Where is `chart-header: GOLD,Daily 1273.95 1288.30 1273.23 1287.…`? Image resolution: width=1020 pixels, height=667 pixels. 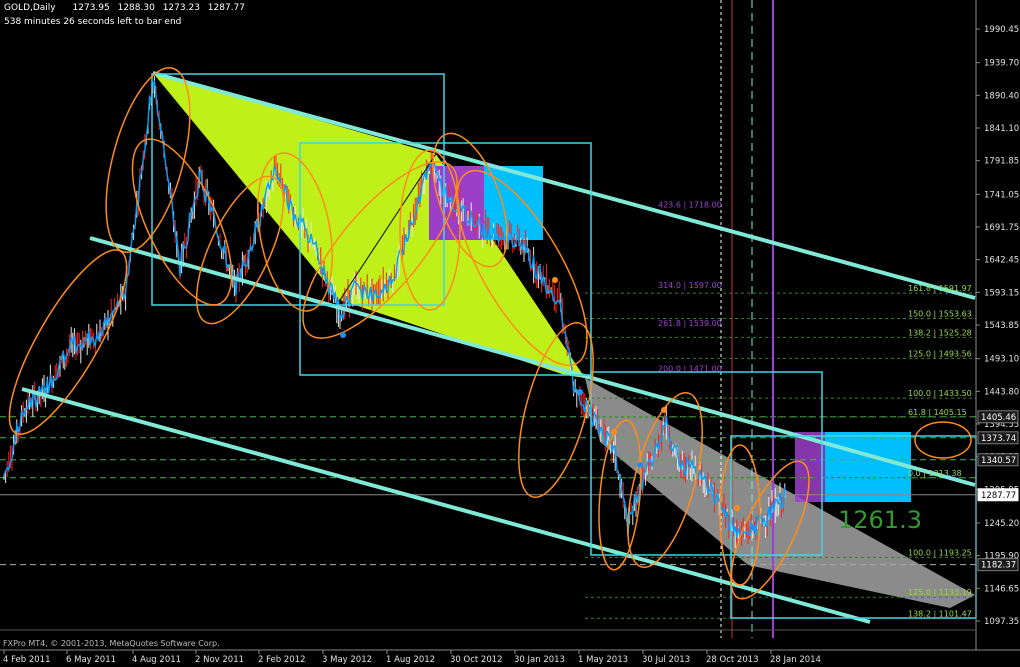 chart-header: GOLD,Daily 1273.95 1288.30 1273.23 1287.… is located at coordinates (127, 8).